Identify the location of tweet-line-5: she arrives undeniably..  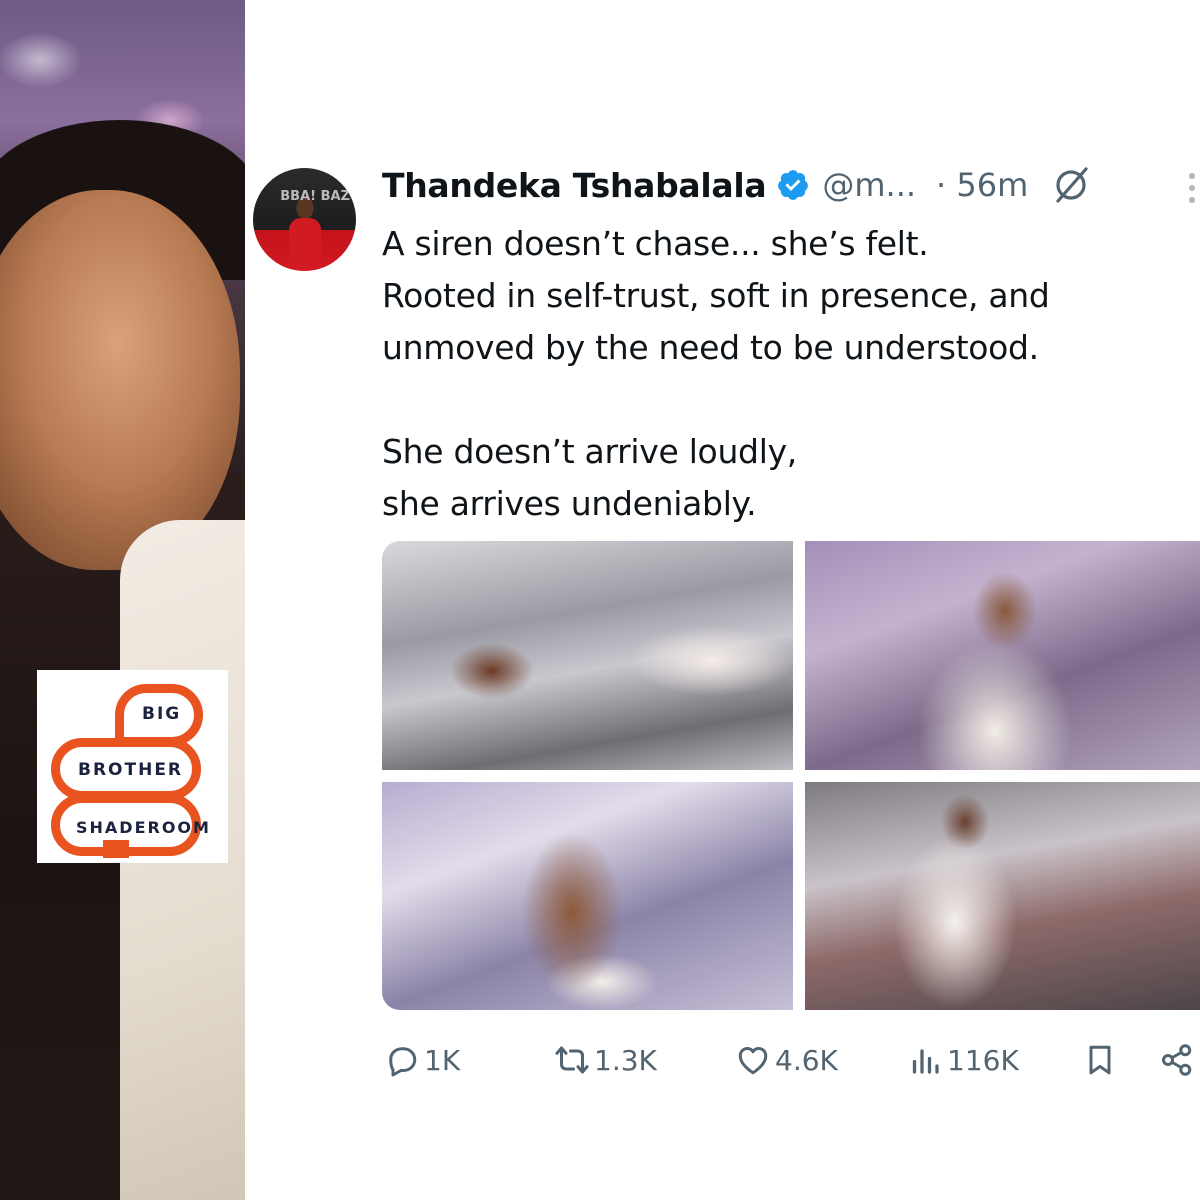
(569, 503).